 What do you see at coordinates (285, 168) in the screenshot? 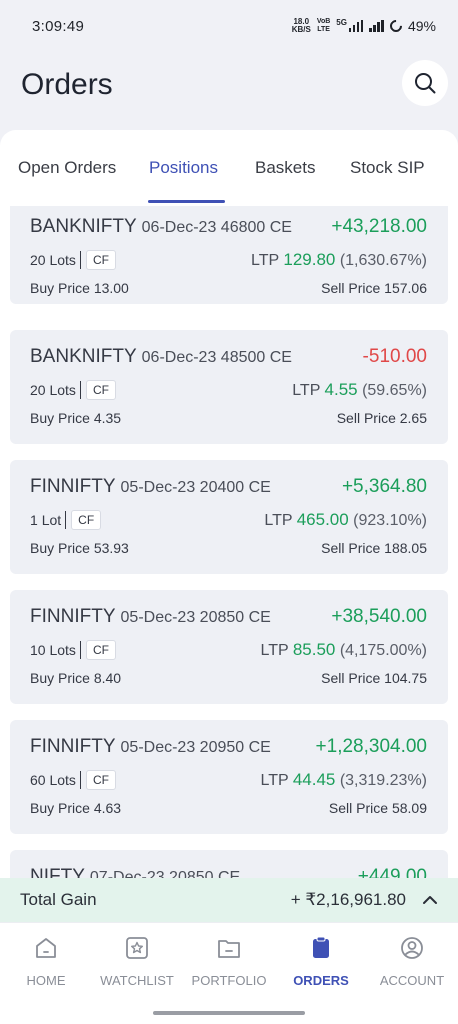
I see `tab-baskets: Baskets` at bounding box center [285, 168].